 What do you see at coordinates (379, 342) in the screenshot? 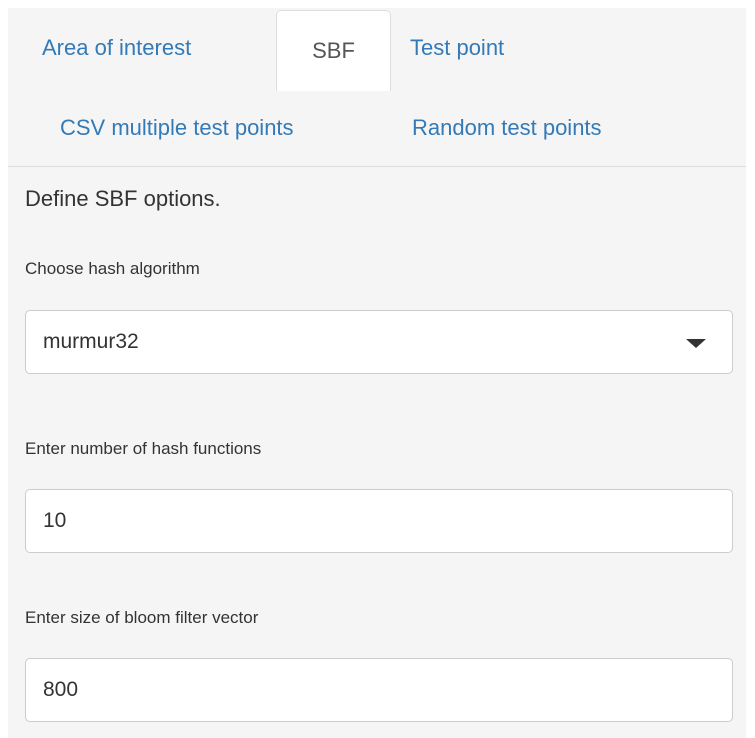
I see `hash-algorithm-select: murmur32` at bounding box center [379, 342].